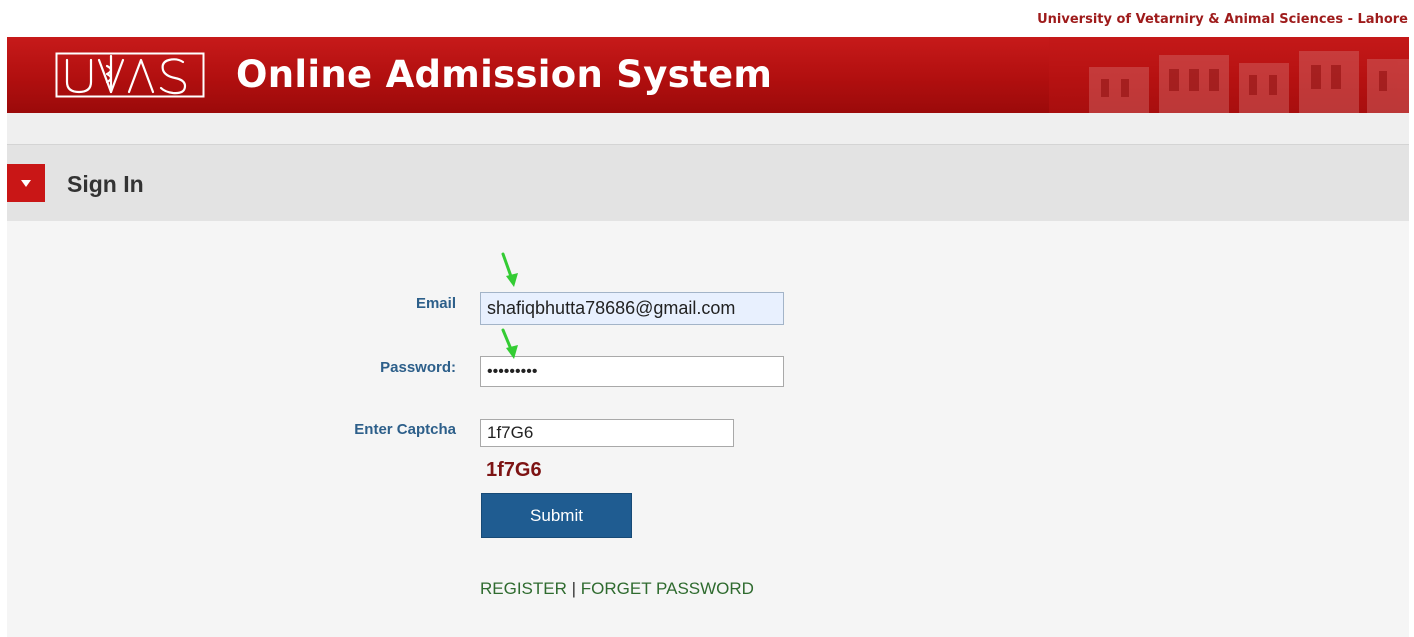 The height and width of the screenshot is (637, 1414). I want to click on captcha-image-text: 1f7G6, so click(514, 470).